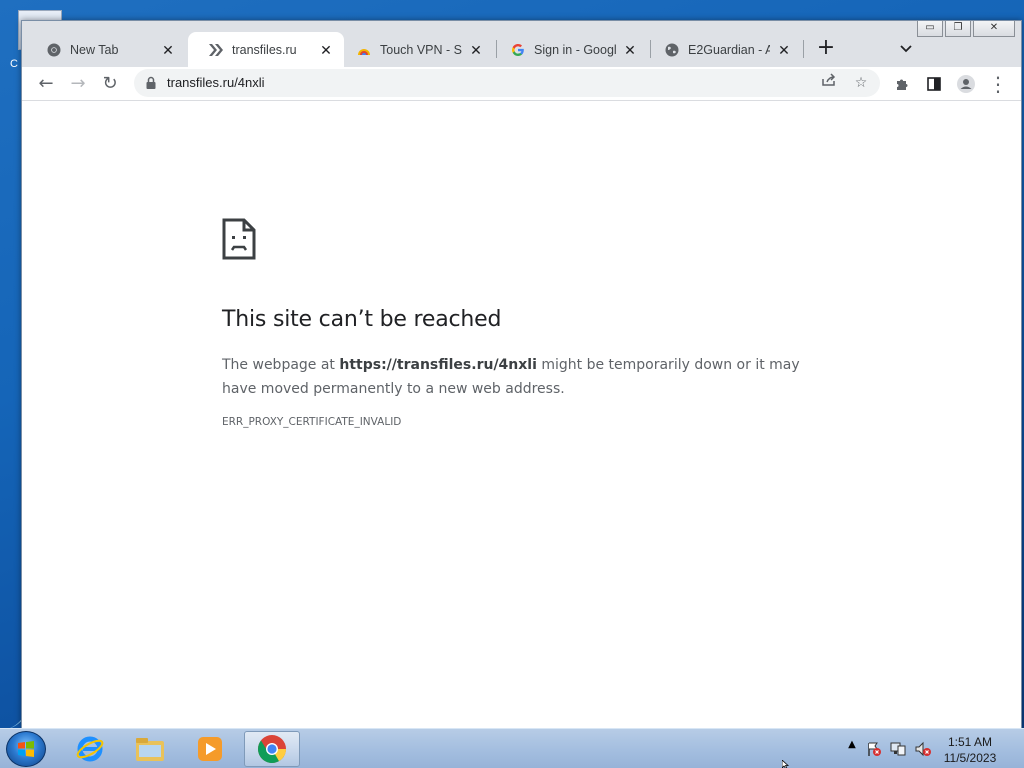 The image size is (1024, 768). Describe the element at coordinates (110, 84) in the screenshot. I see `reload-button: ↻` at that location.